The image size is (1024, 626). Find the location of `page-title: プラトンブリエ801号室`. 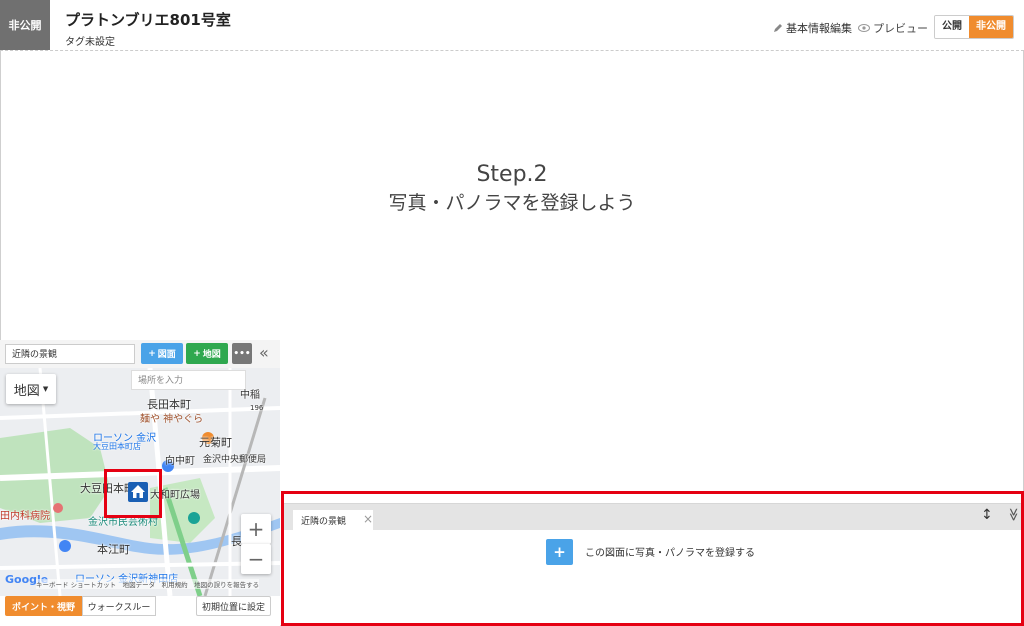

page-title: プラトンブリエ801号室 is located at coordinates (148, 20).